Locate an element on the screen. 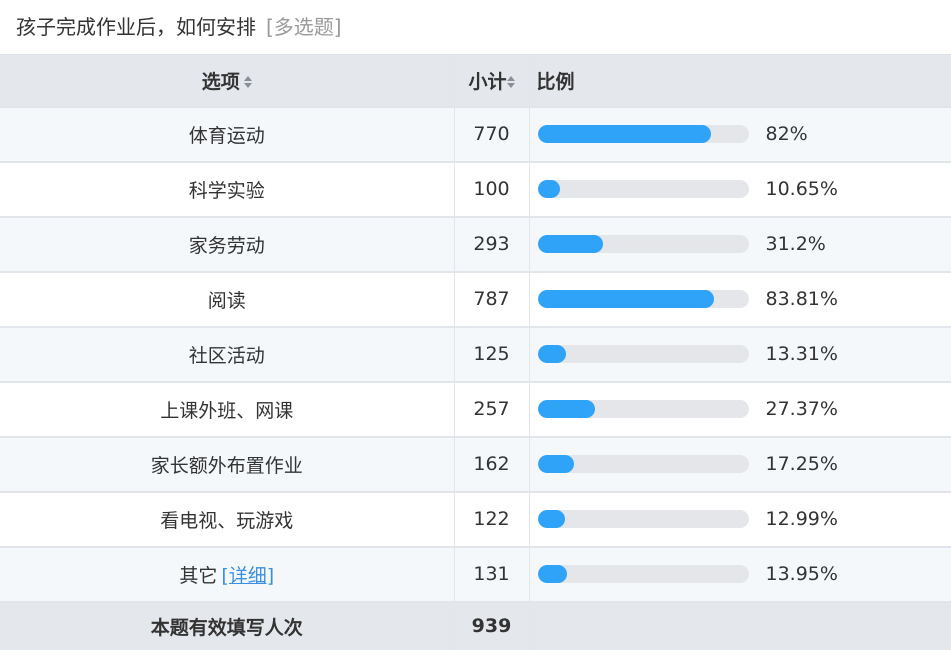 Image resolution: width=951 pixels, height=650 pixels. option-cell: 科学实验 is located at coordinates (227, 189).